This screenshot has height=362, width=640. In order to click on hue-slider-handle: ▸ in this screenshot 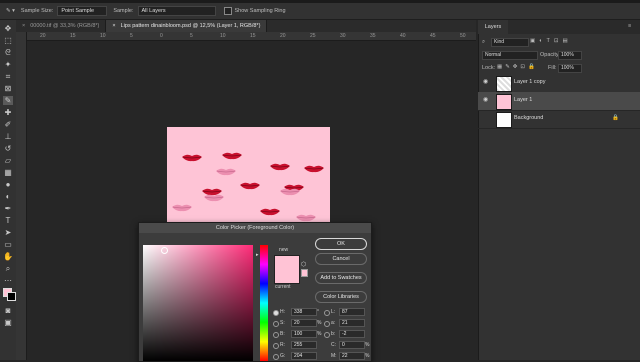, I will do `click(257, 255)`.